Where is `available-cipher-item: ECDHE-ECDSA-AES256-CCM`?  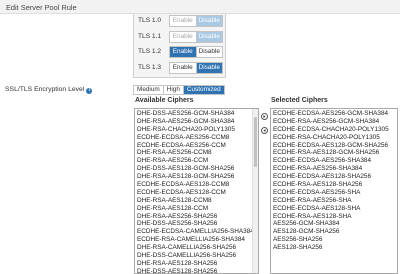
available-cipher-item: ECDHE-ECDSA-AES256-CCM is located at coordinates (196, 146).